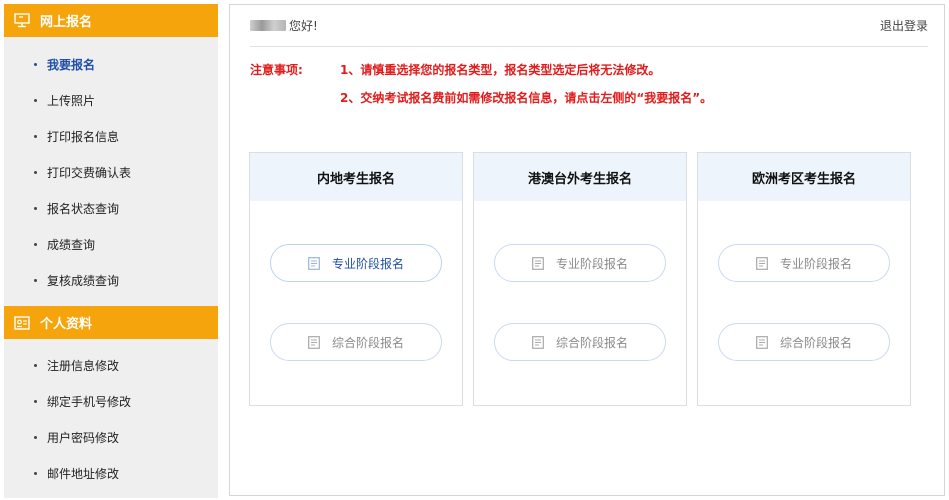 Image resolution: width=949 pixels, height=500 pixels. What do you see at coordinates (804, 177) in the screenshot?
I see `card-title: 欧洲考区考生报名` at bounding box center [804, 177].